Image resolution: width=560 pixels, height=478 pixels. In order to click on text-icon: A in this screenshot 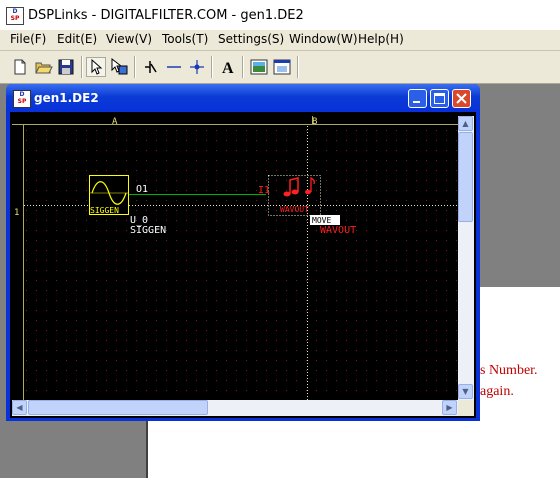, I will do `click(228, 67)`.